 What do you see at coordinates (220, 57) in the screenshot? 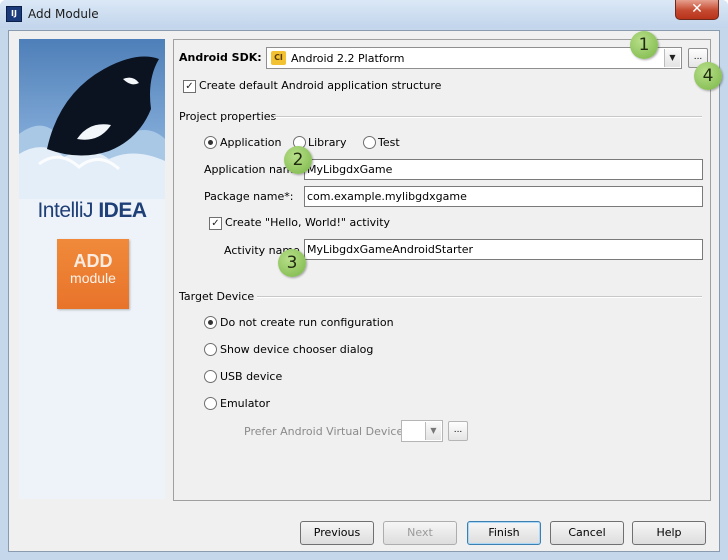
I see `android-sdk-label: Android SDK:` at bounding box center [220, 57].